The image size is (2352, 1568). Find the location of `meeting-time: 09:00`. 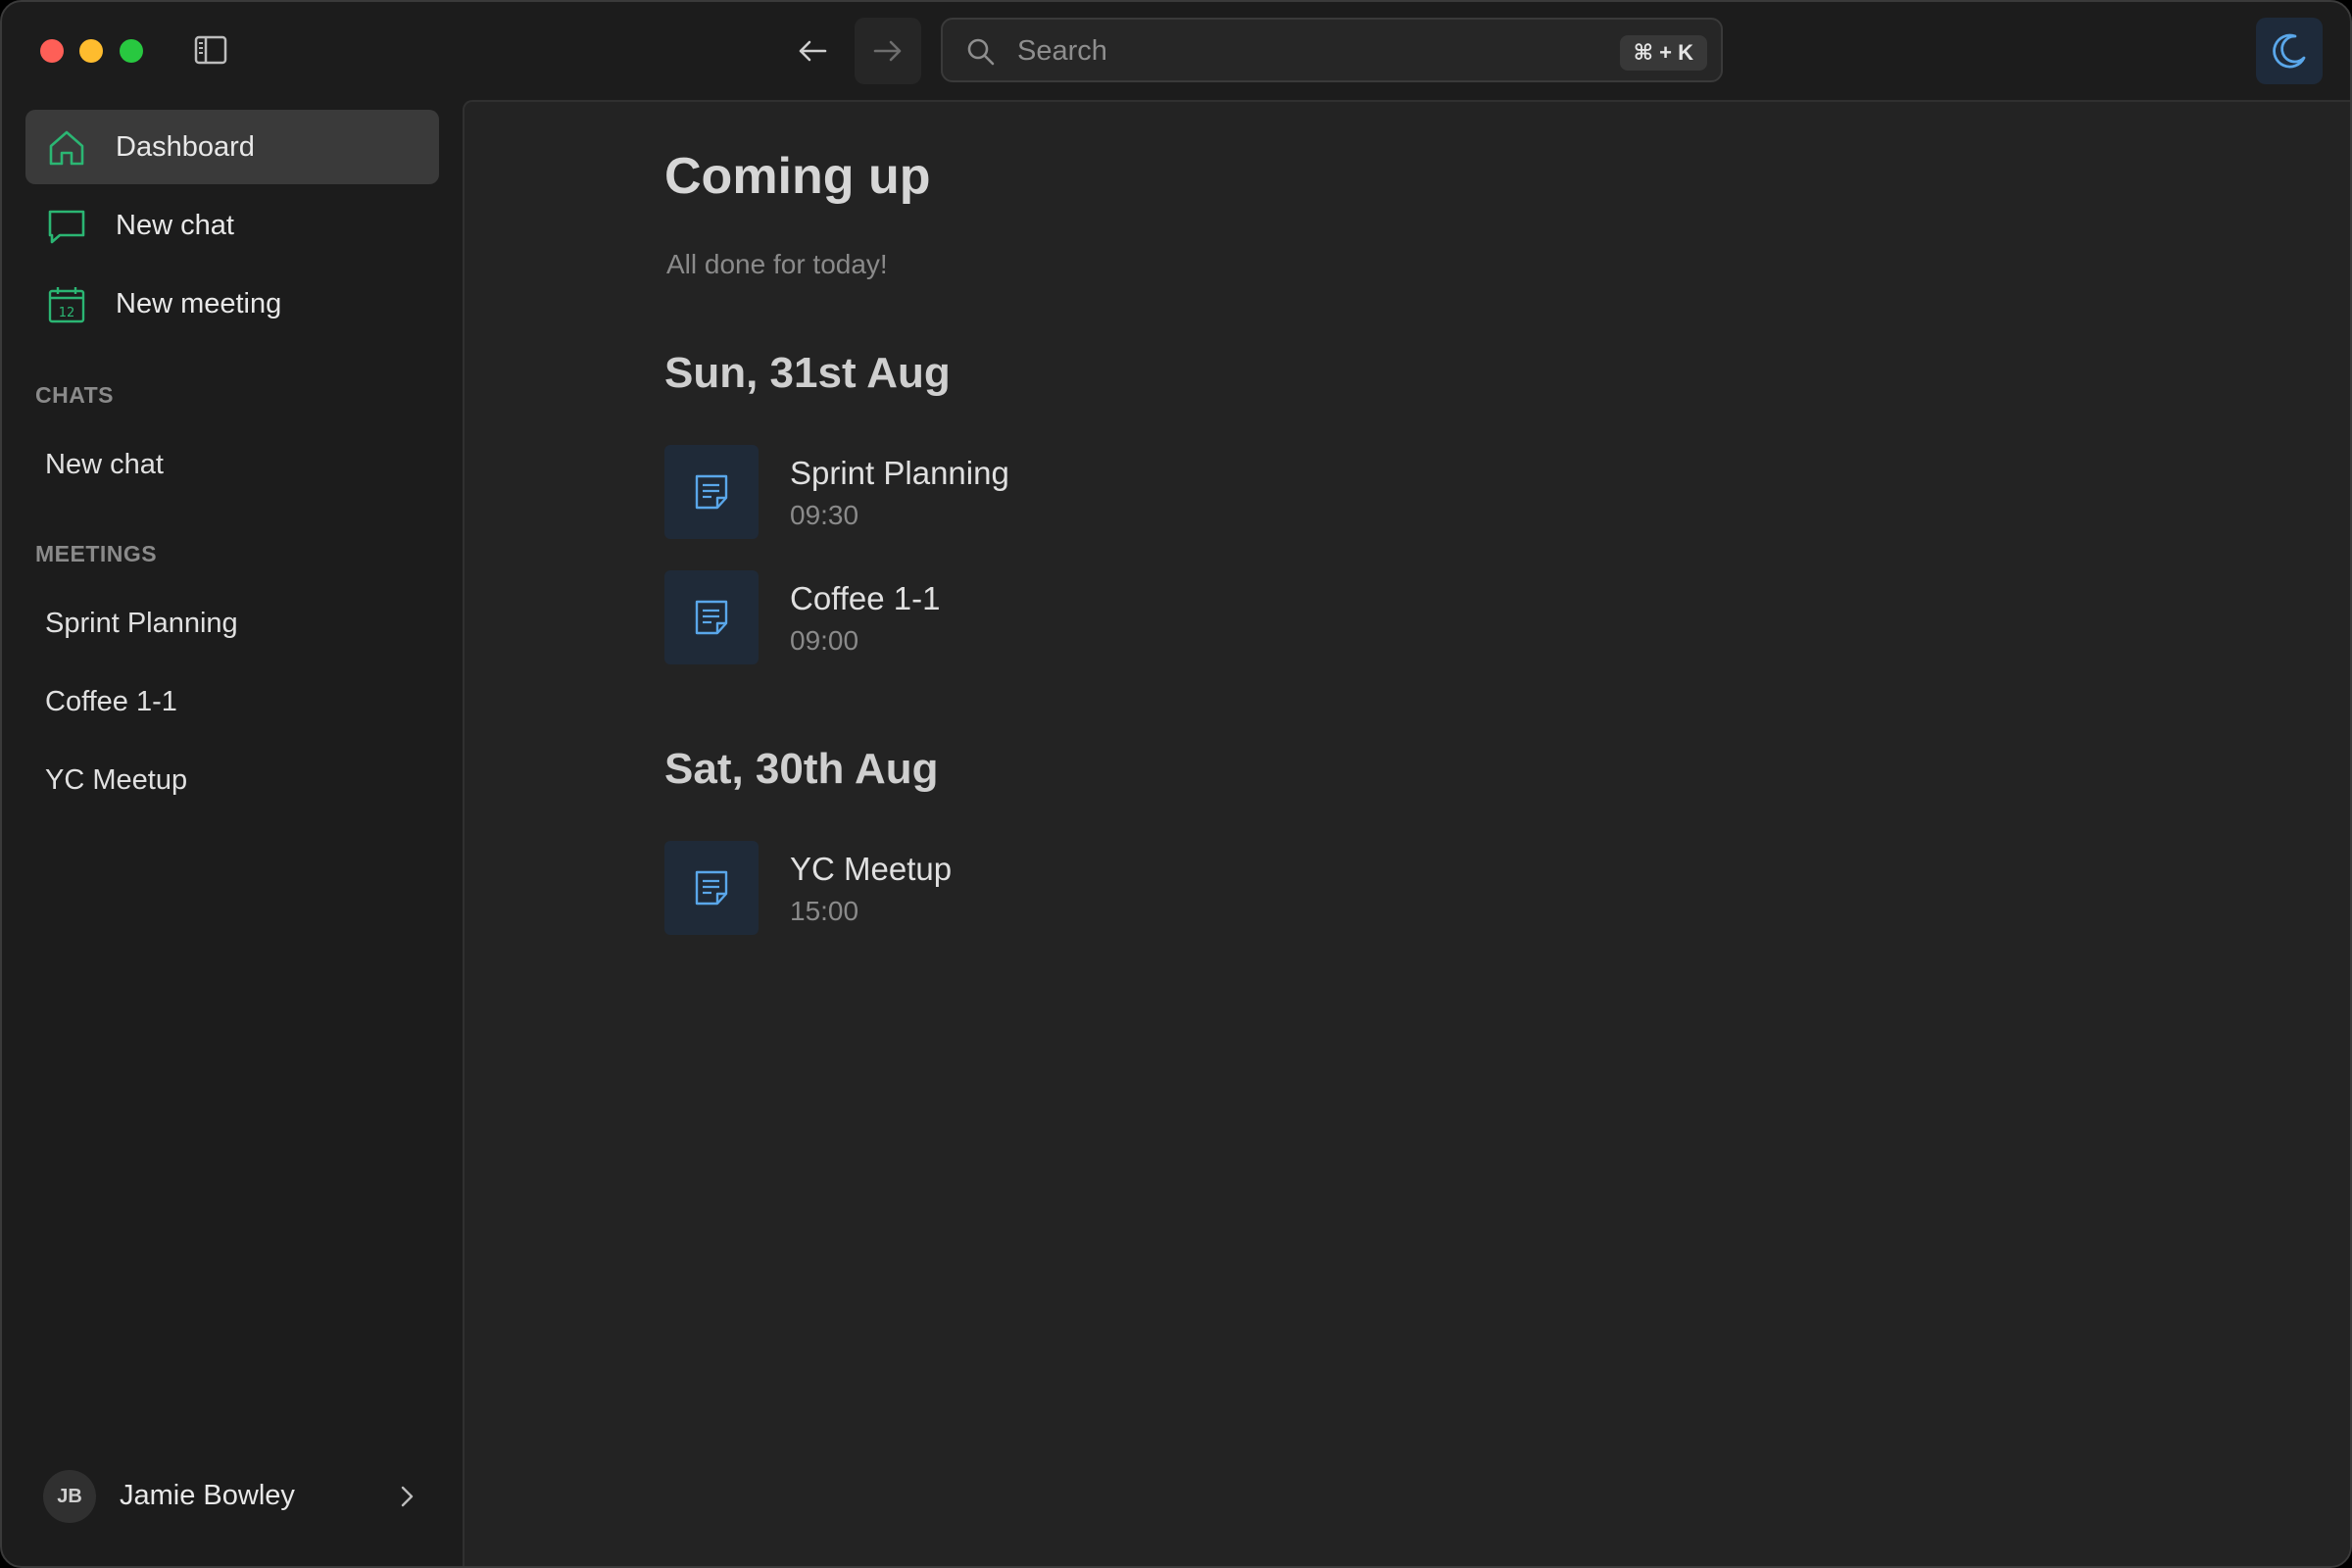

meeting-time: 09:00 is located at coordinates (824, 640).